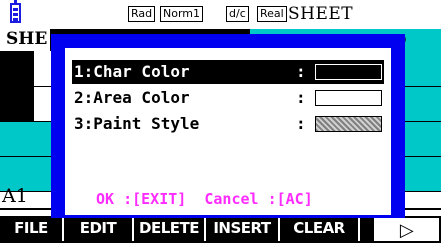 Image resolution: width=441 pixels, height=243 pixels. Describe the element at coordinates (406, 228) in the screenshot. I see `f6-next-arrow-key: ▷` at that location.